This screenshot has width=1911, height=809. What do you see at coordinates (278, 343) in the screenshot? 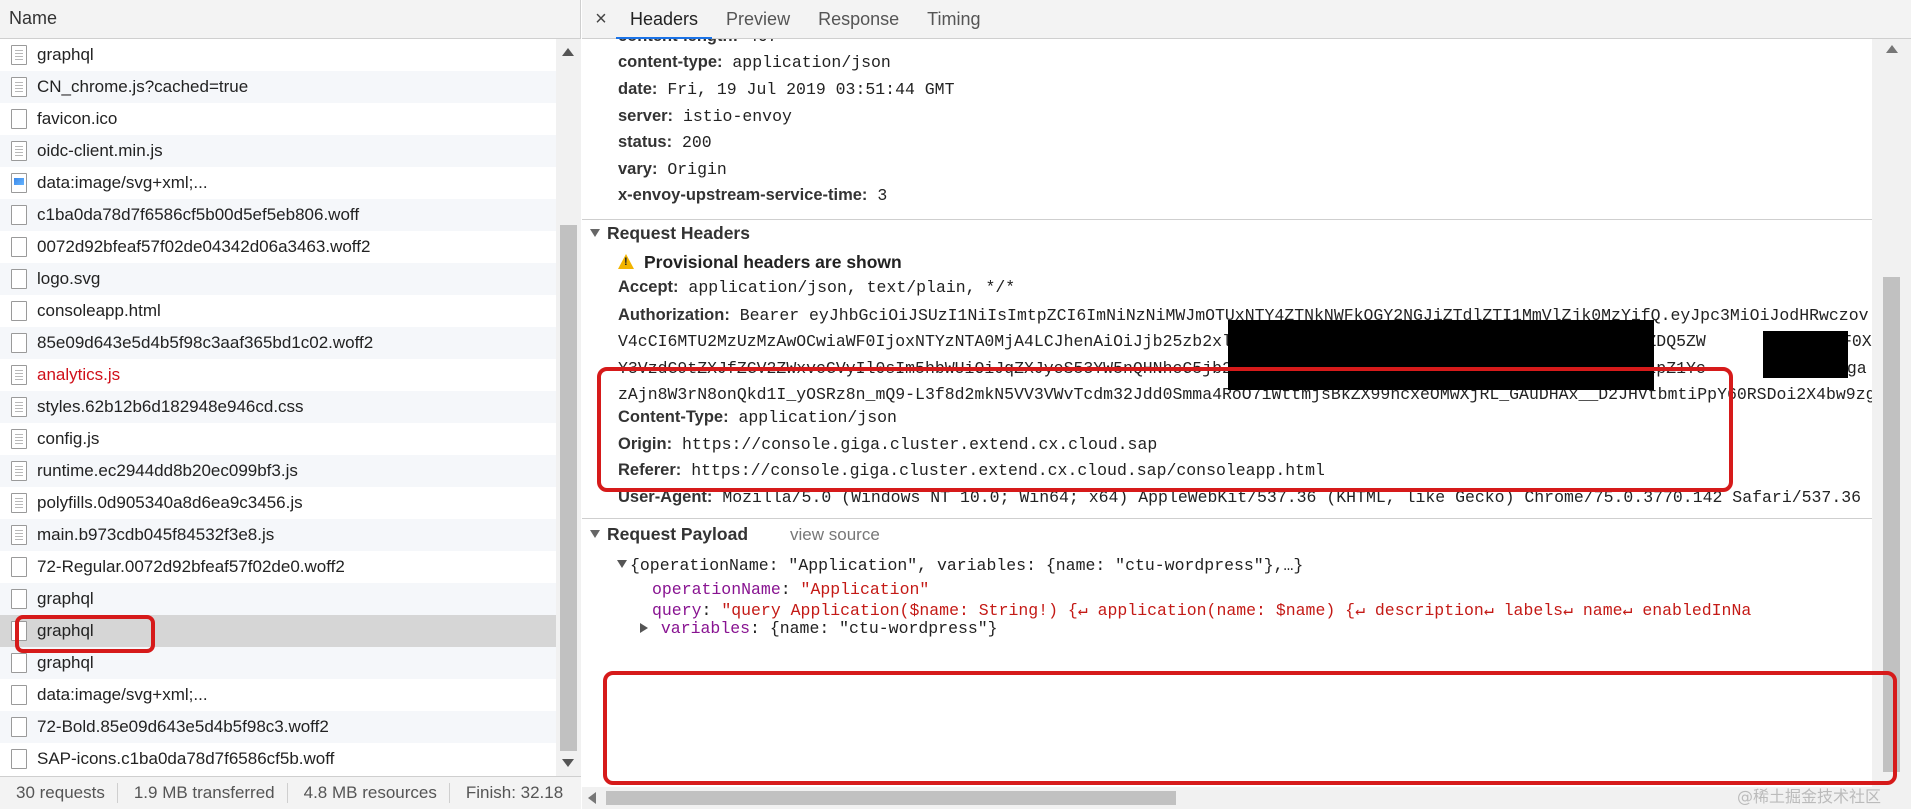
I see `request-row-woff2-85e0: 85e09d643e5d4b5f98c3aaf365bd1c02.woff2` at bounding box center [278, 343].